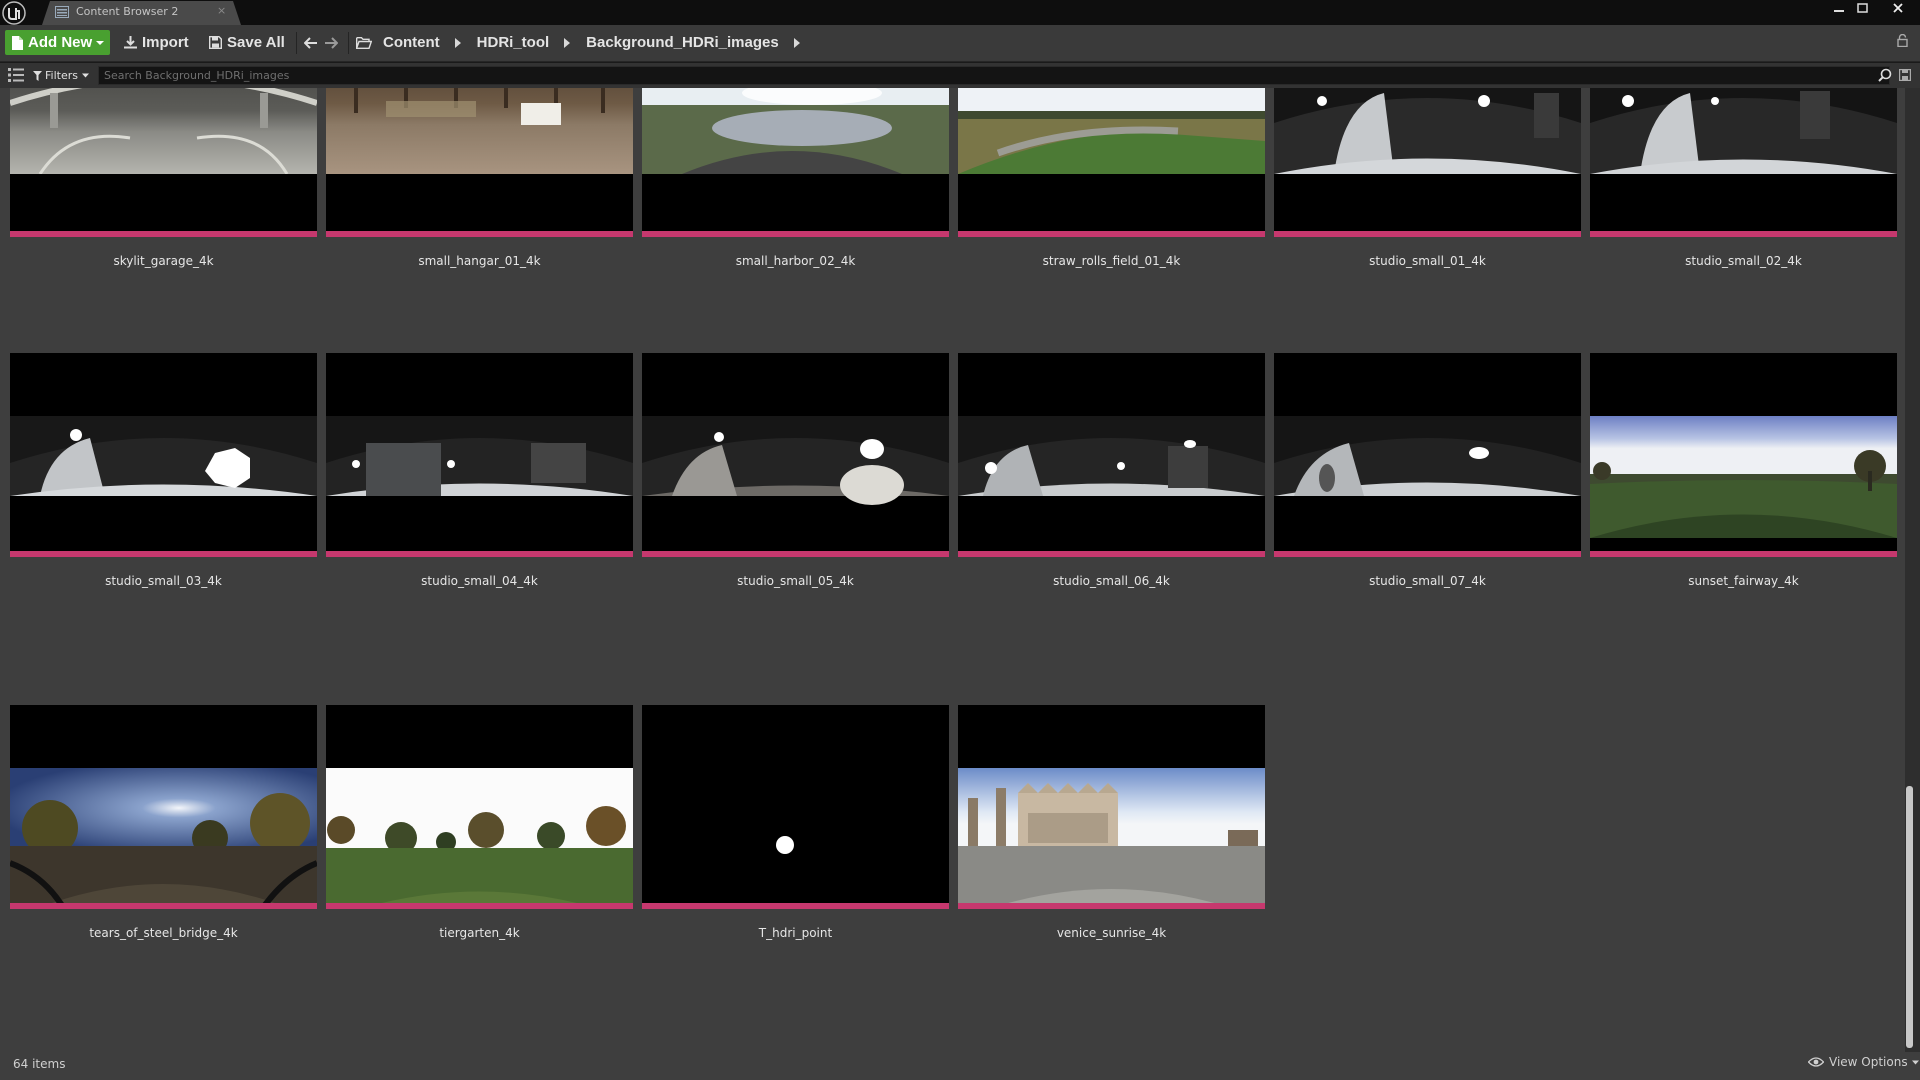  I want to click on sources-panel-toggle-icon, so click(16, 75).